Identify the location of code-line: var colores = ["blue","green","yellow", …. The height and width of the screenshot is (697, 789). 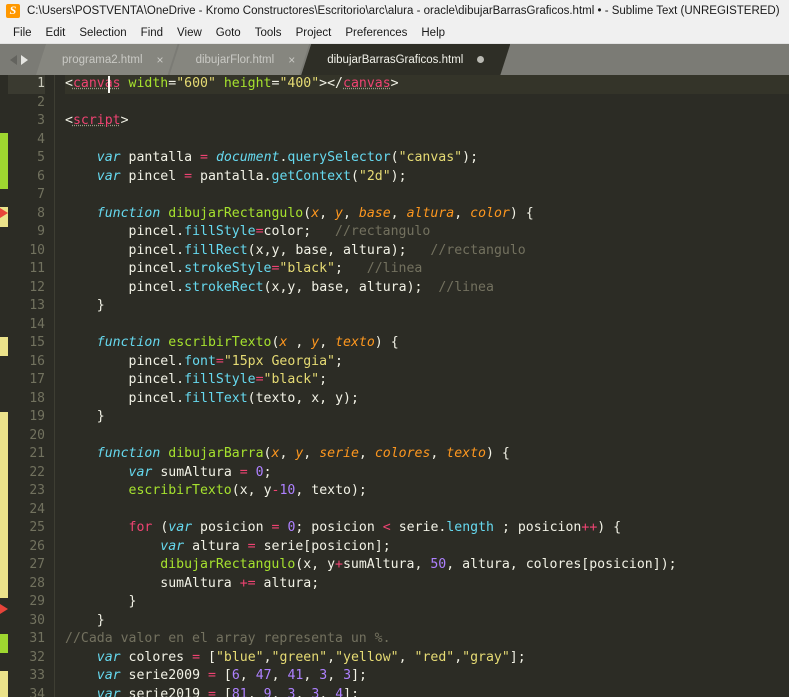
(427, 658).